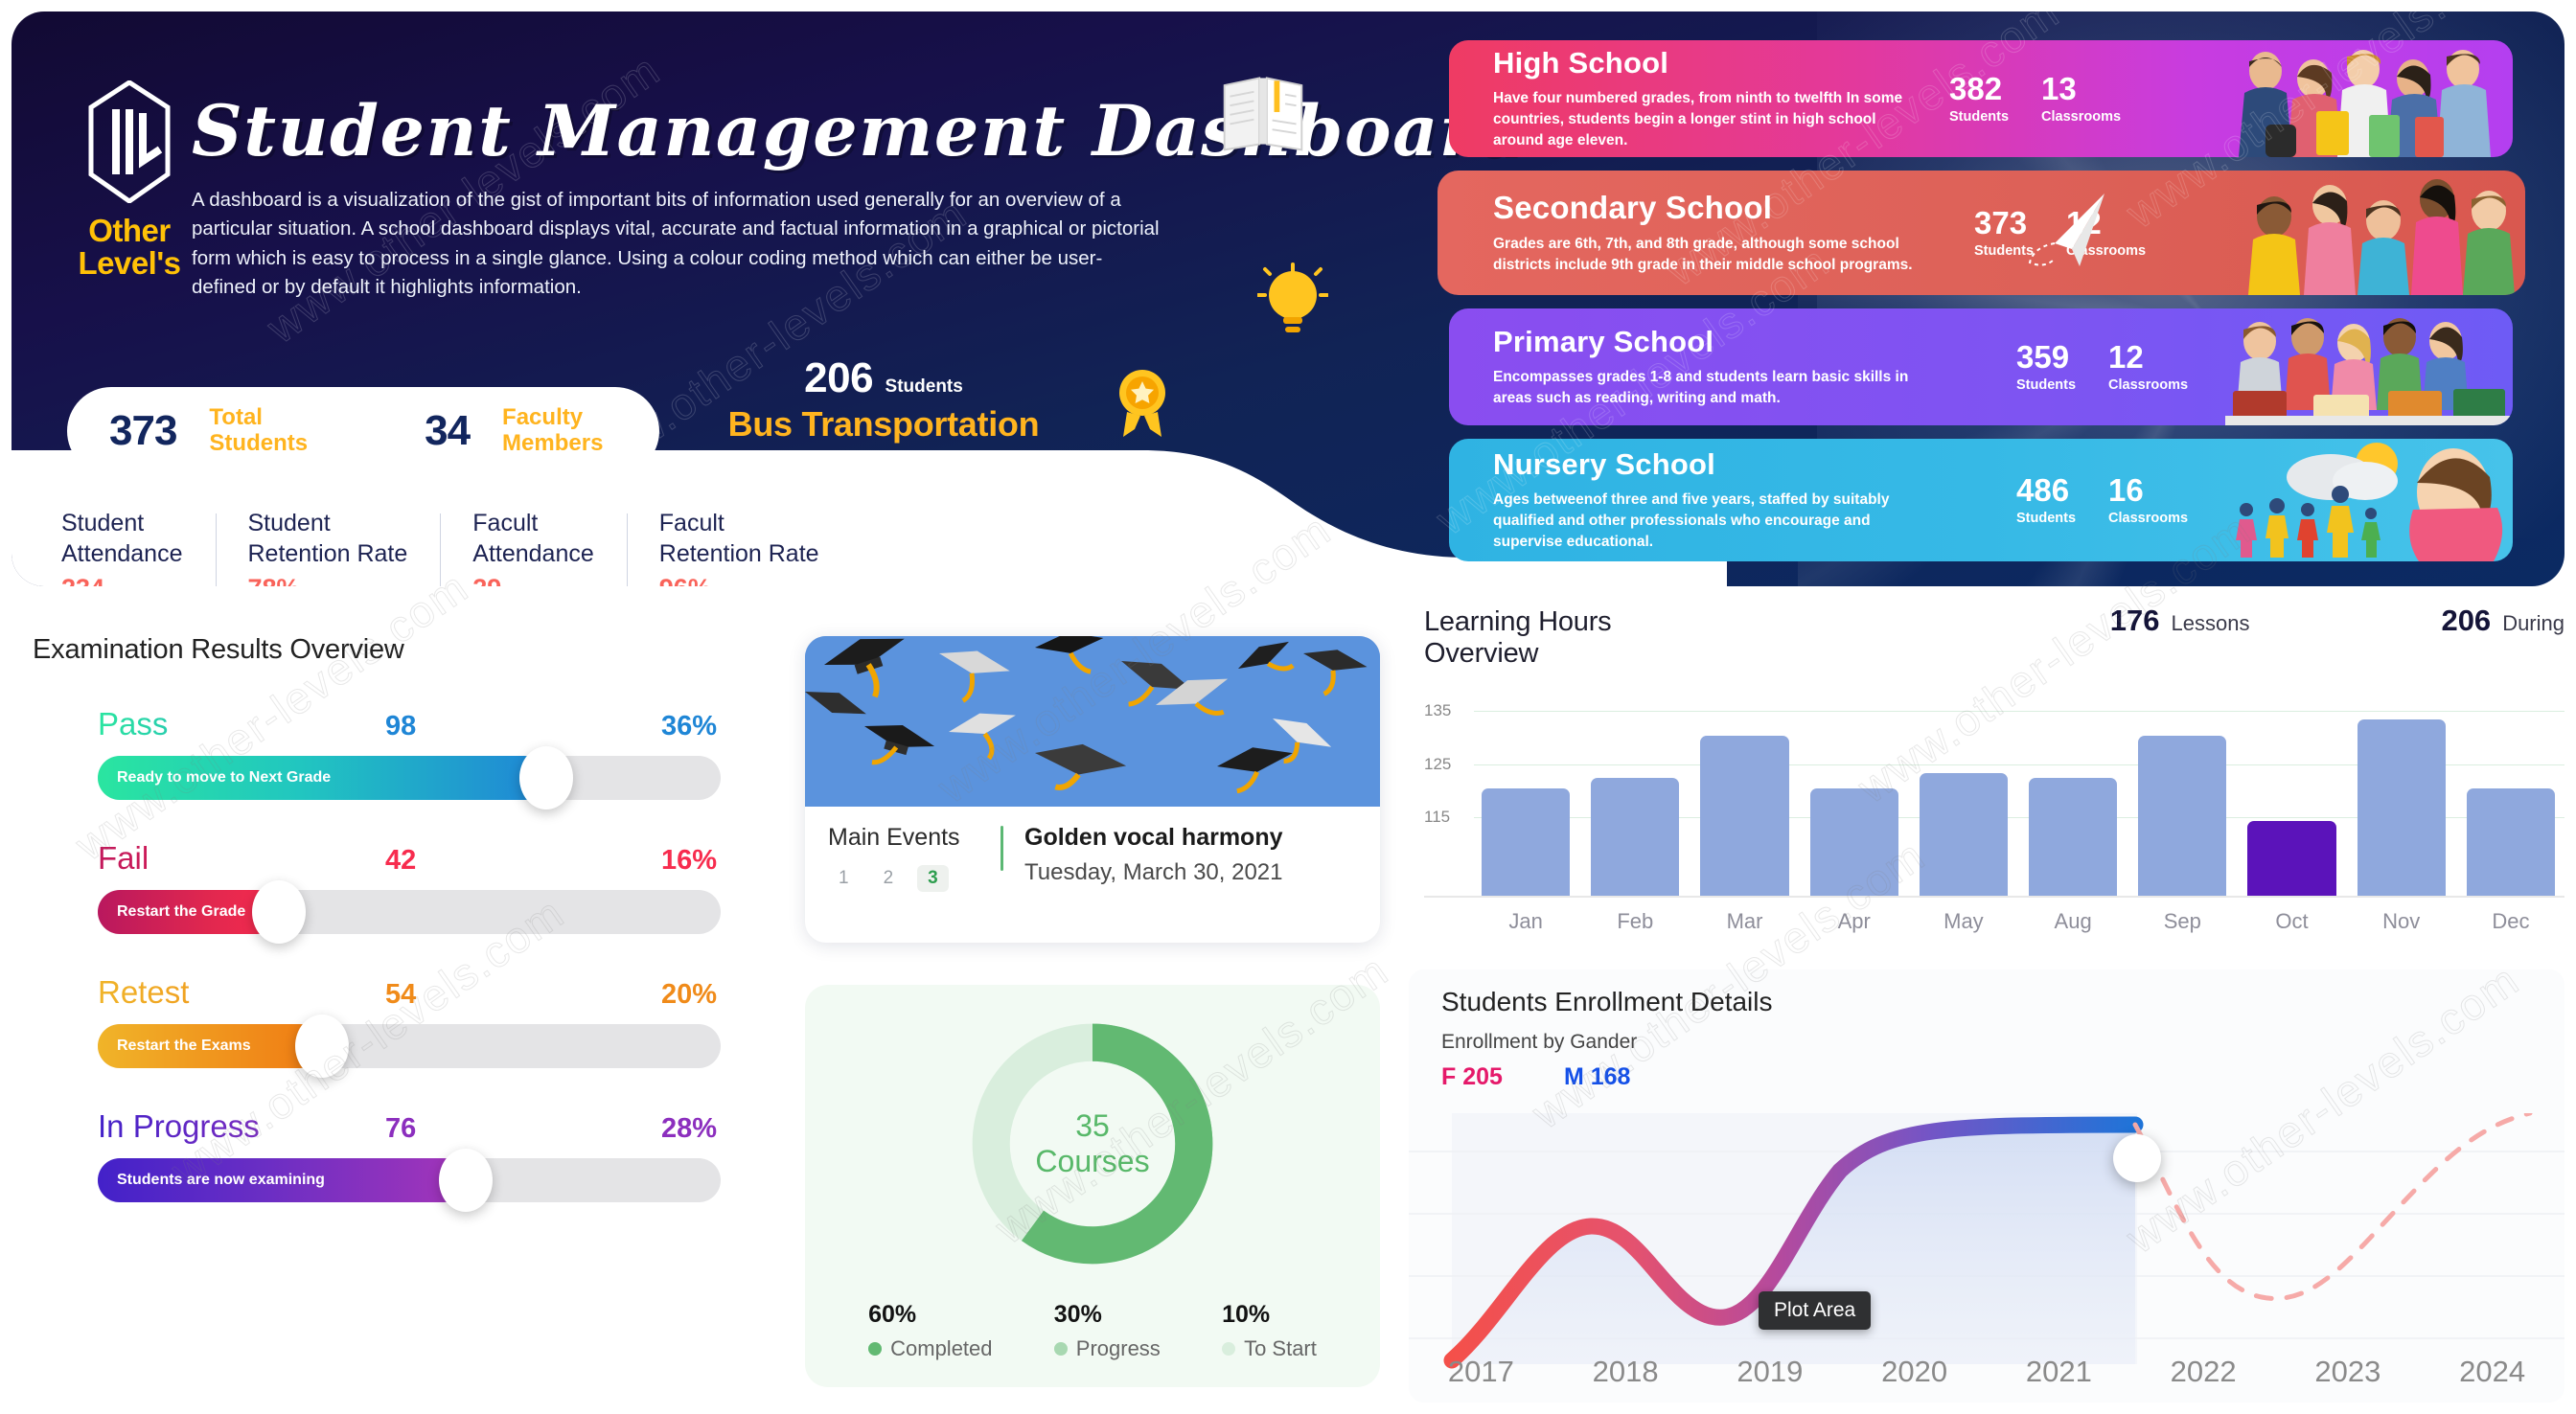 The height and width of the screenshot is (1414, 2576). What do you see at coordinates (1480, 1372) in the screenshot?
I see `enrollment-x-tick-label: 2017` at bounding box center [1480, 1372].